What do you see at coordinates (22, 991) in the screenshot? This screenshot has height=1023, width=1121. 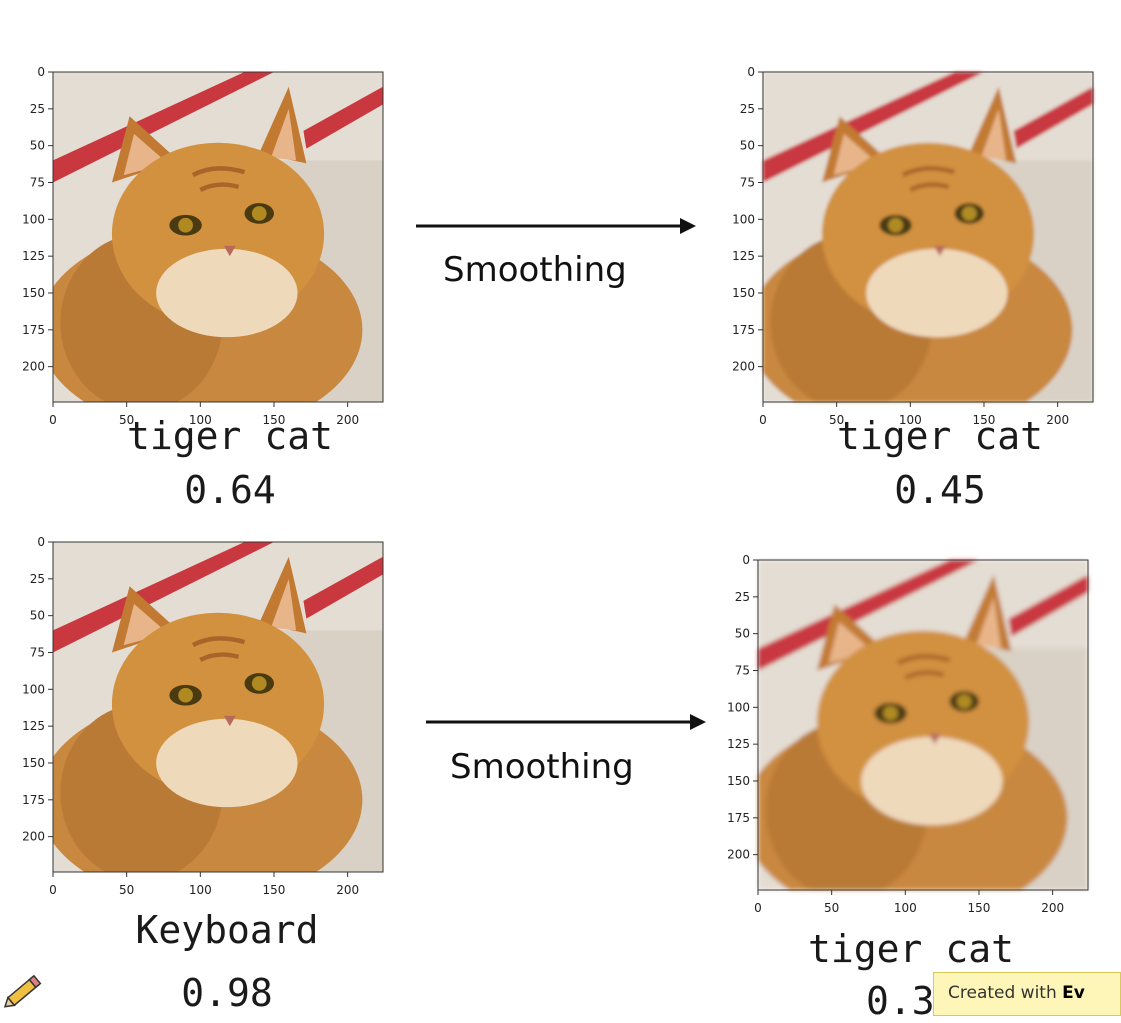 I see `pencil-icon` at bounding box center [22, 991].